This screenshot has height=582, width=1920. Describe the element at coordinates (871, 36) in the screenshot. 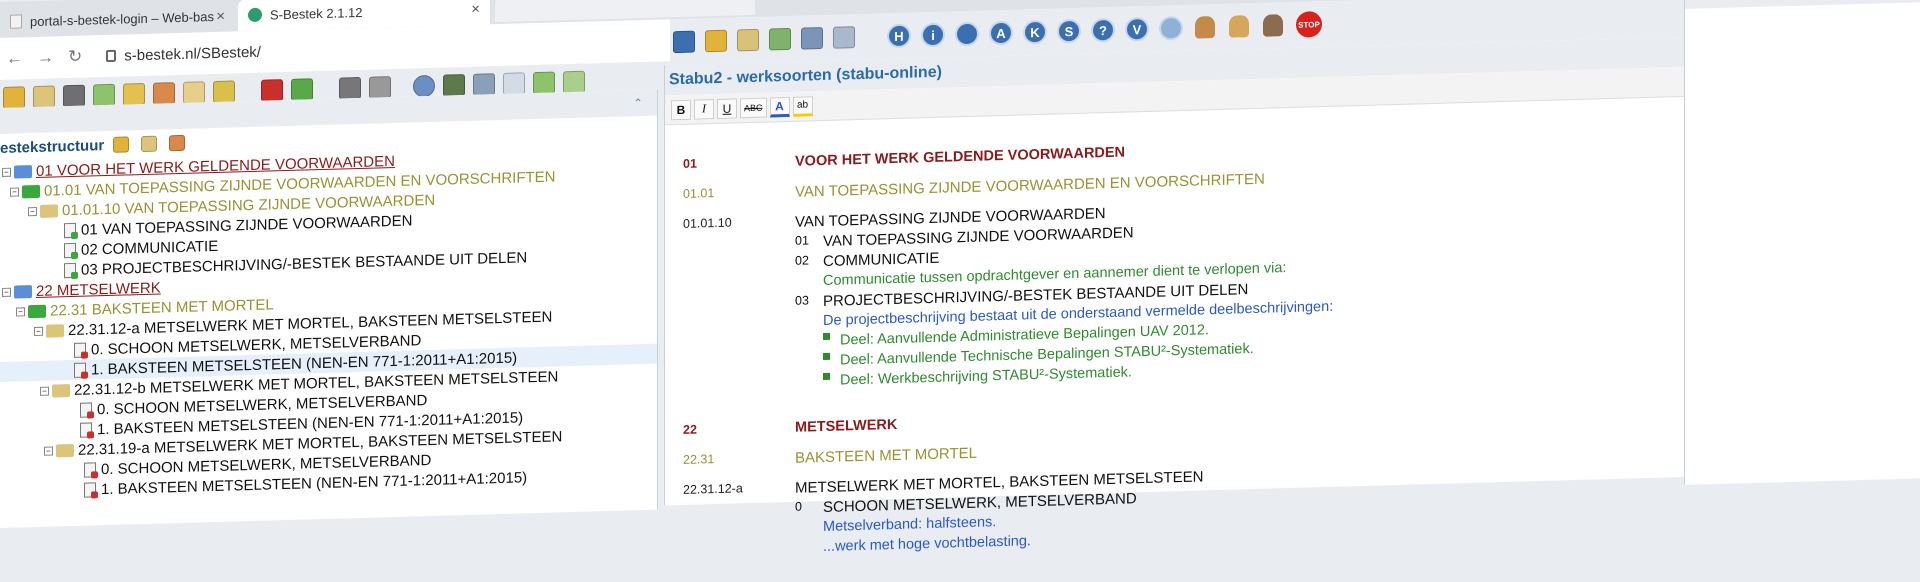

I see `toolbar-spacer` at that location.